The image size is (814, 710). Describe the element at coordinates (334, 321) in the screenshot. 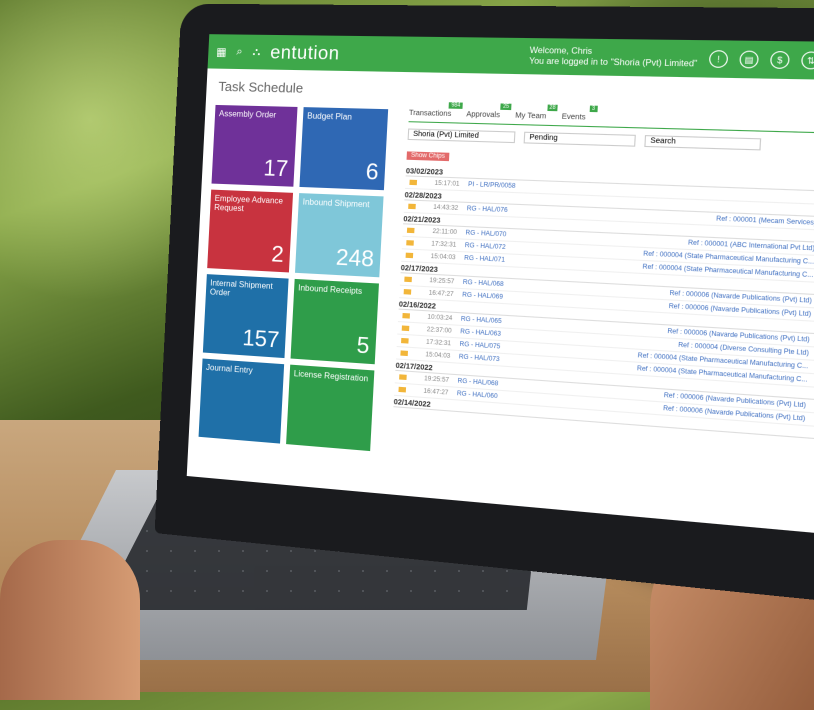

I see `tile-inbound-receipts: Inbound Receipts 5` at that location.